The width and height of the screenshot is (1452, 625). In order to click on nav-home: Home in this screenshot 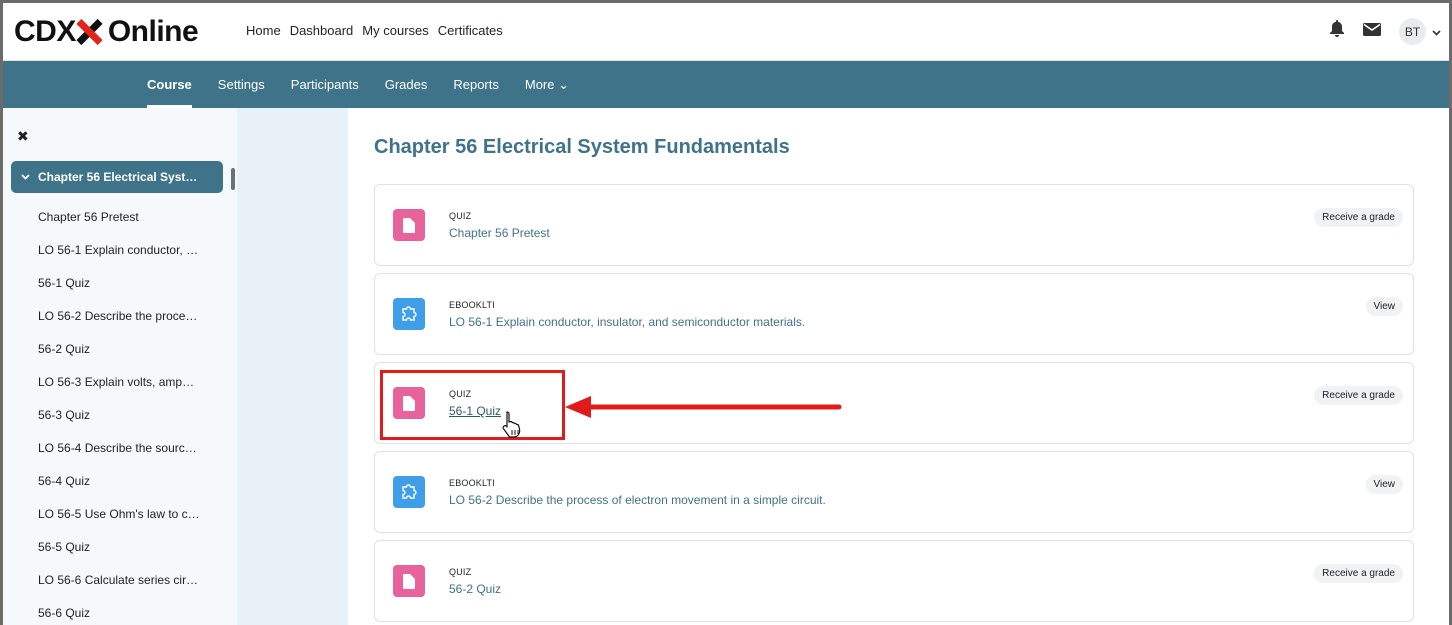, I will do `click(263, 30)`.